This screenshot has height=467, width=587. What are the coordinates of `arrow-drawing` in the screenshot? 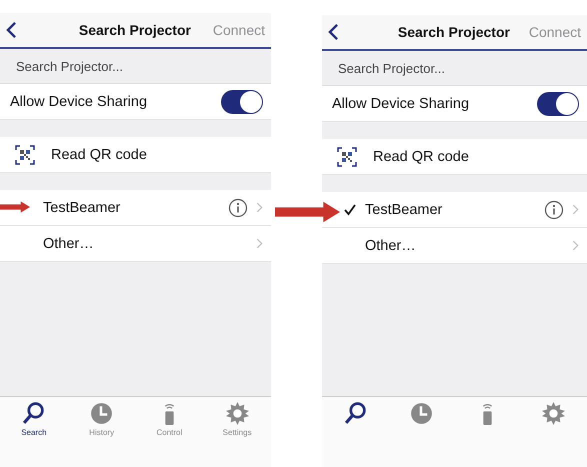 It's located at (307, 212).